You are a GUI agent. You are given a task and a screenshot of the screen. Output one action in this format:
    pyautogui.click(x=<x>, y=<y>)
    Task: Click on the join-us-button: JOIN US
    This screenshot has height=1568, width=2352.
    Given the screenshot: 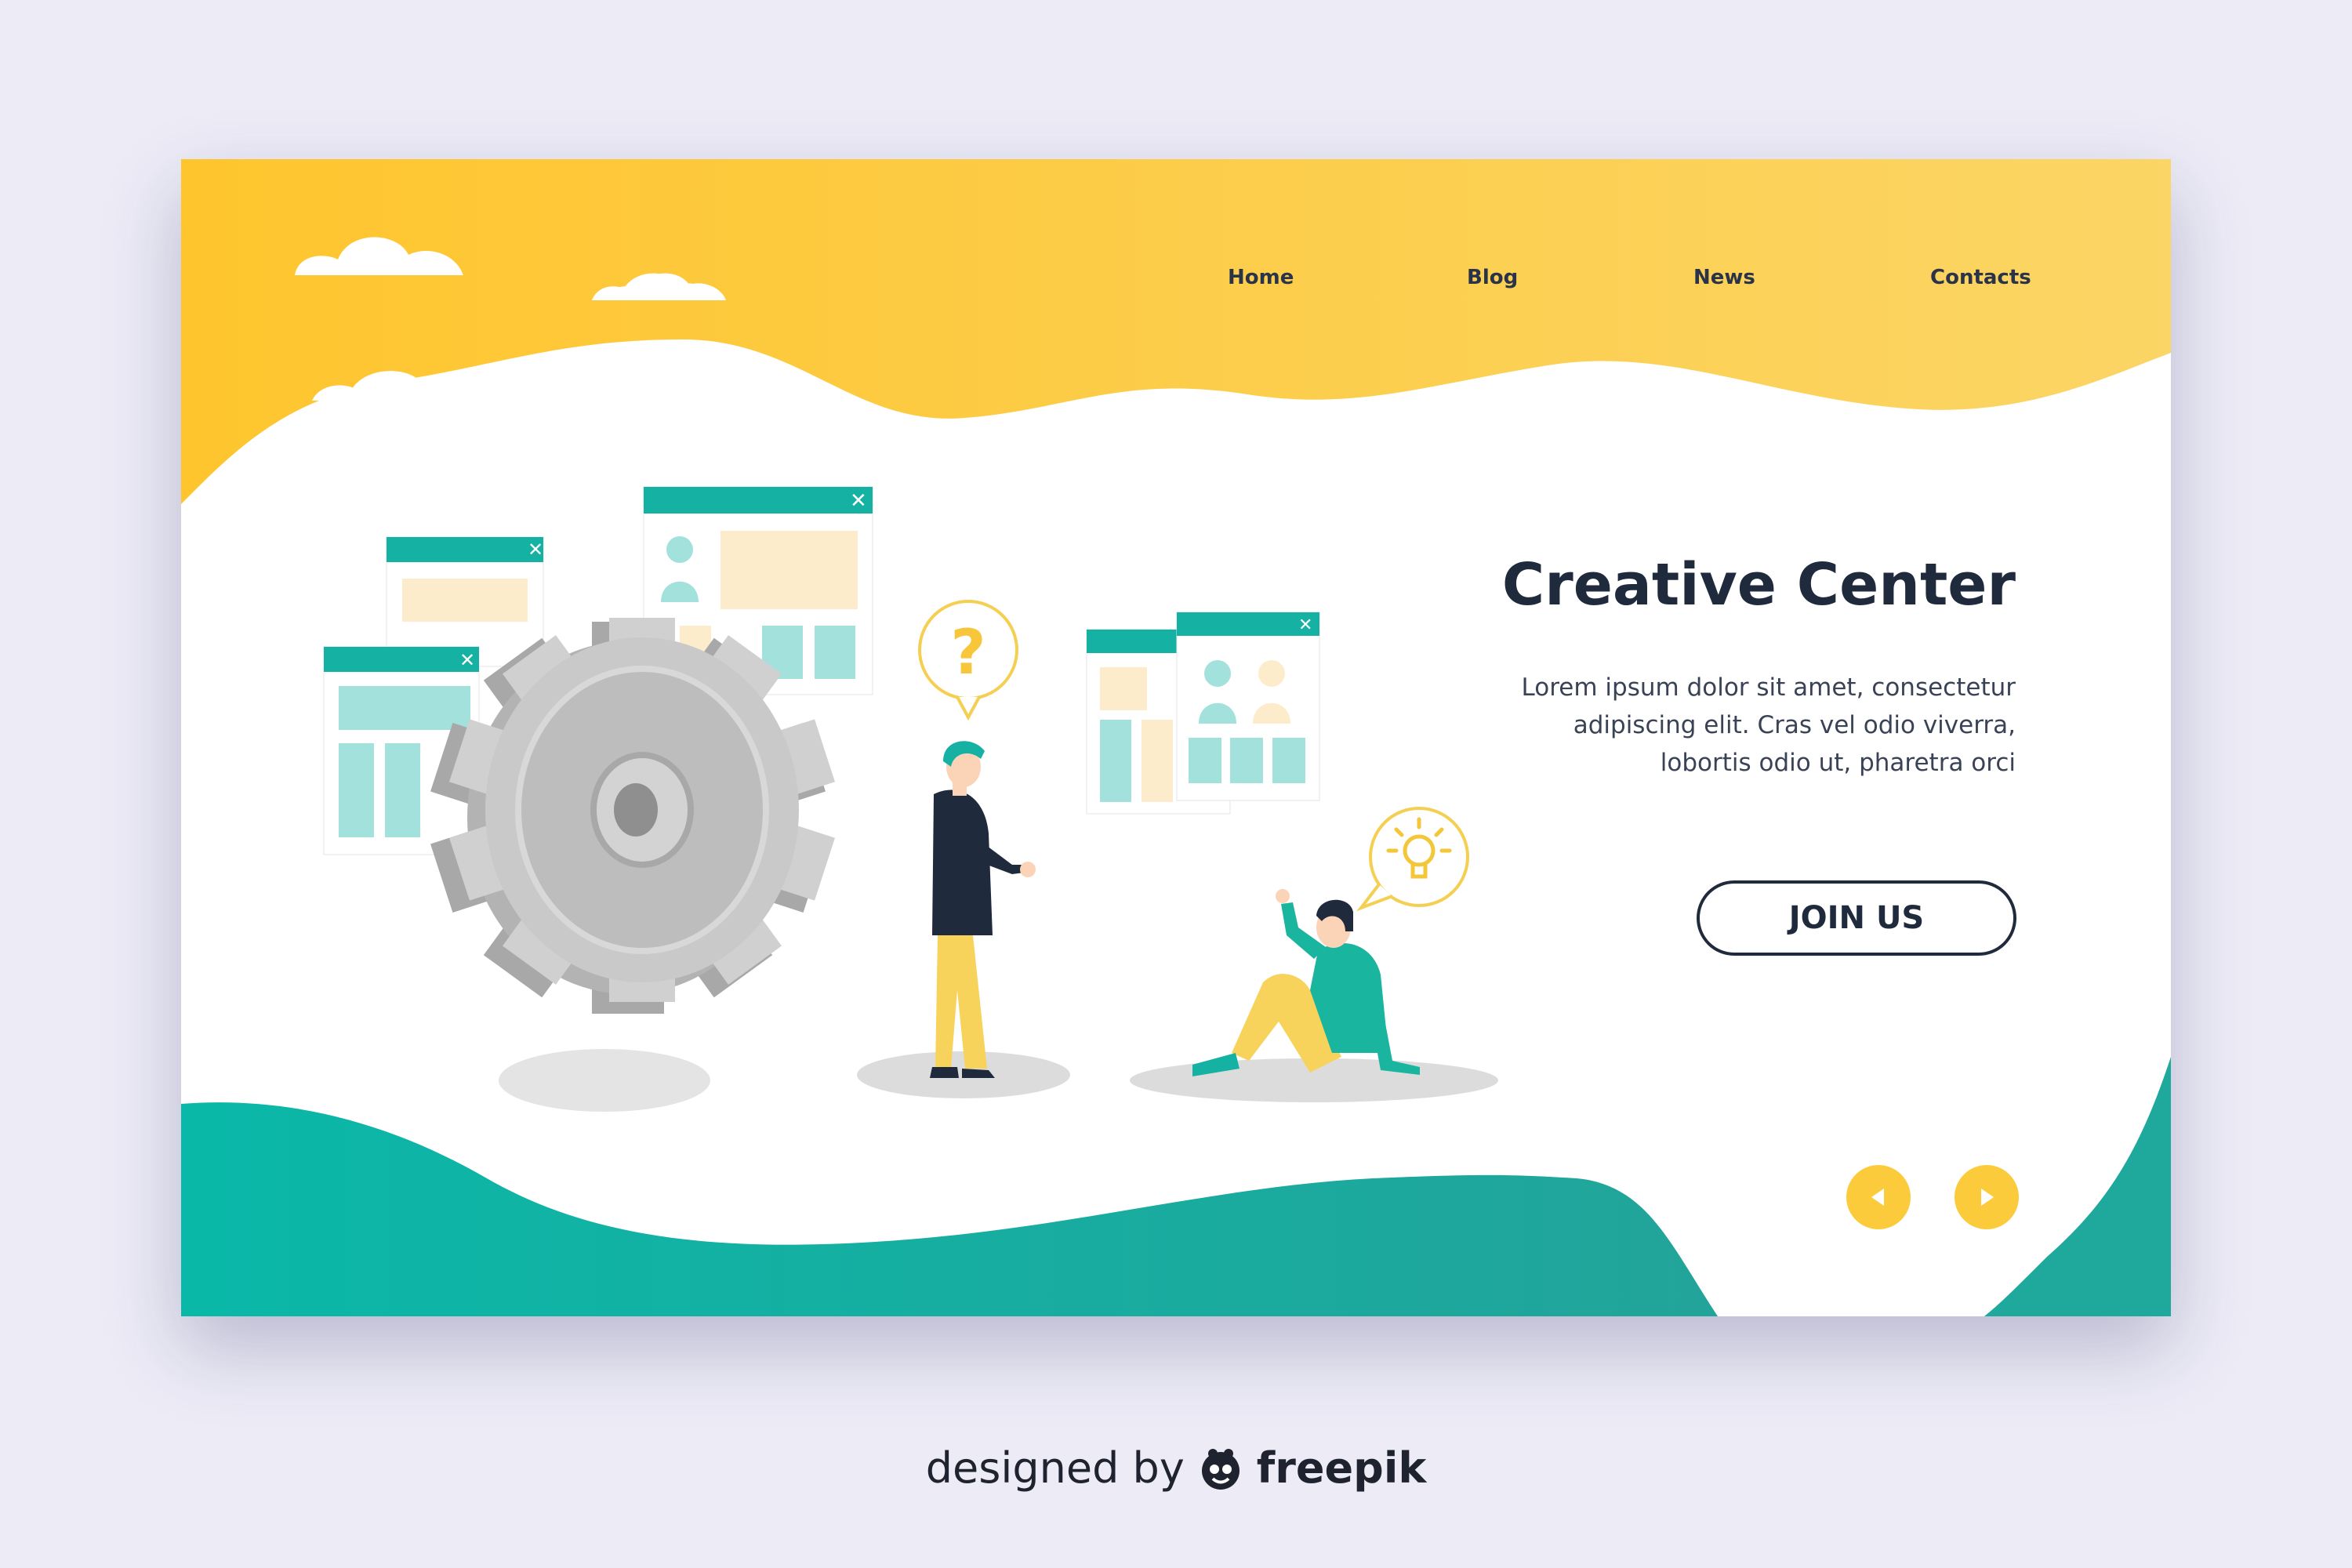 What is the action you would take?
    pyautogui.click(x=1856, y=918)
    